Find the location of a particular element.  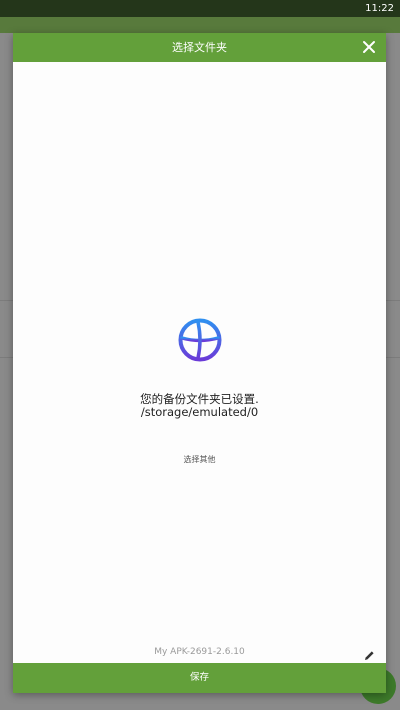

folder-status-logo is located at coordinates (200, 340).